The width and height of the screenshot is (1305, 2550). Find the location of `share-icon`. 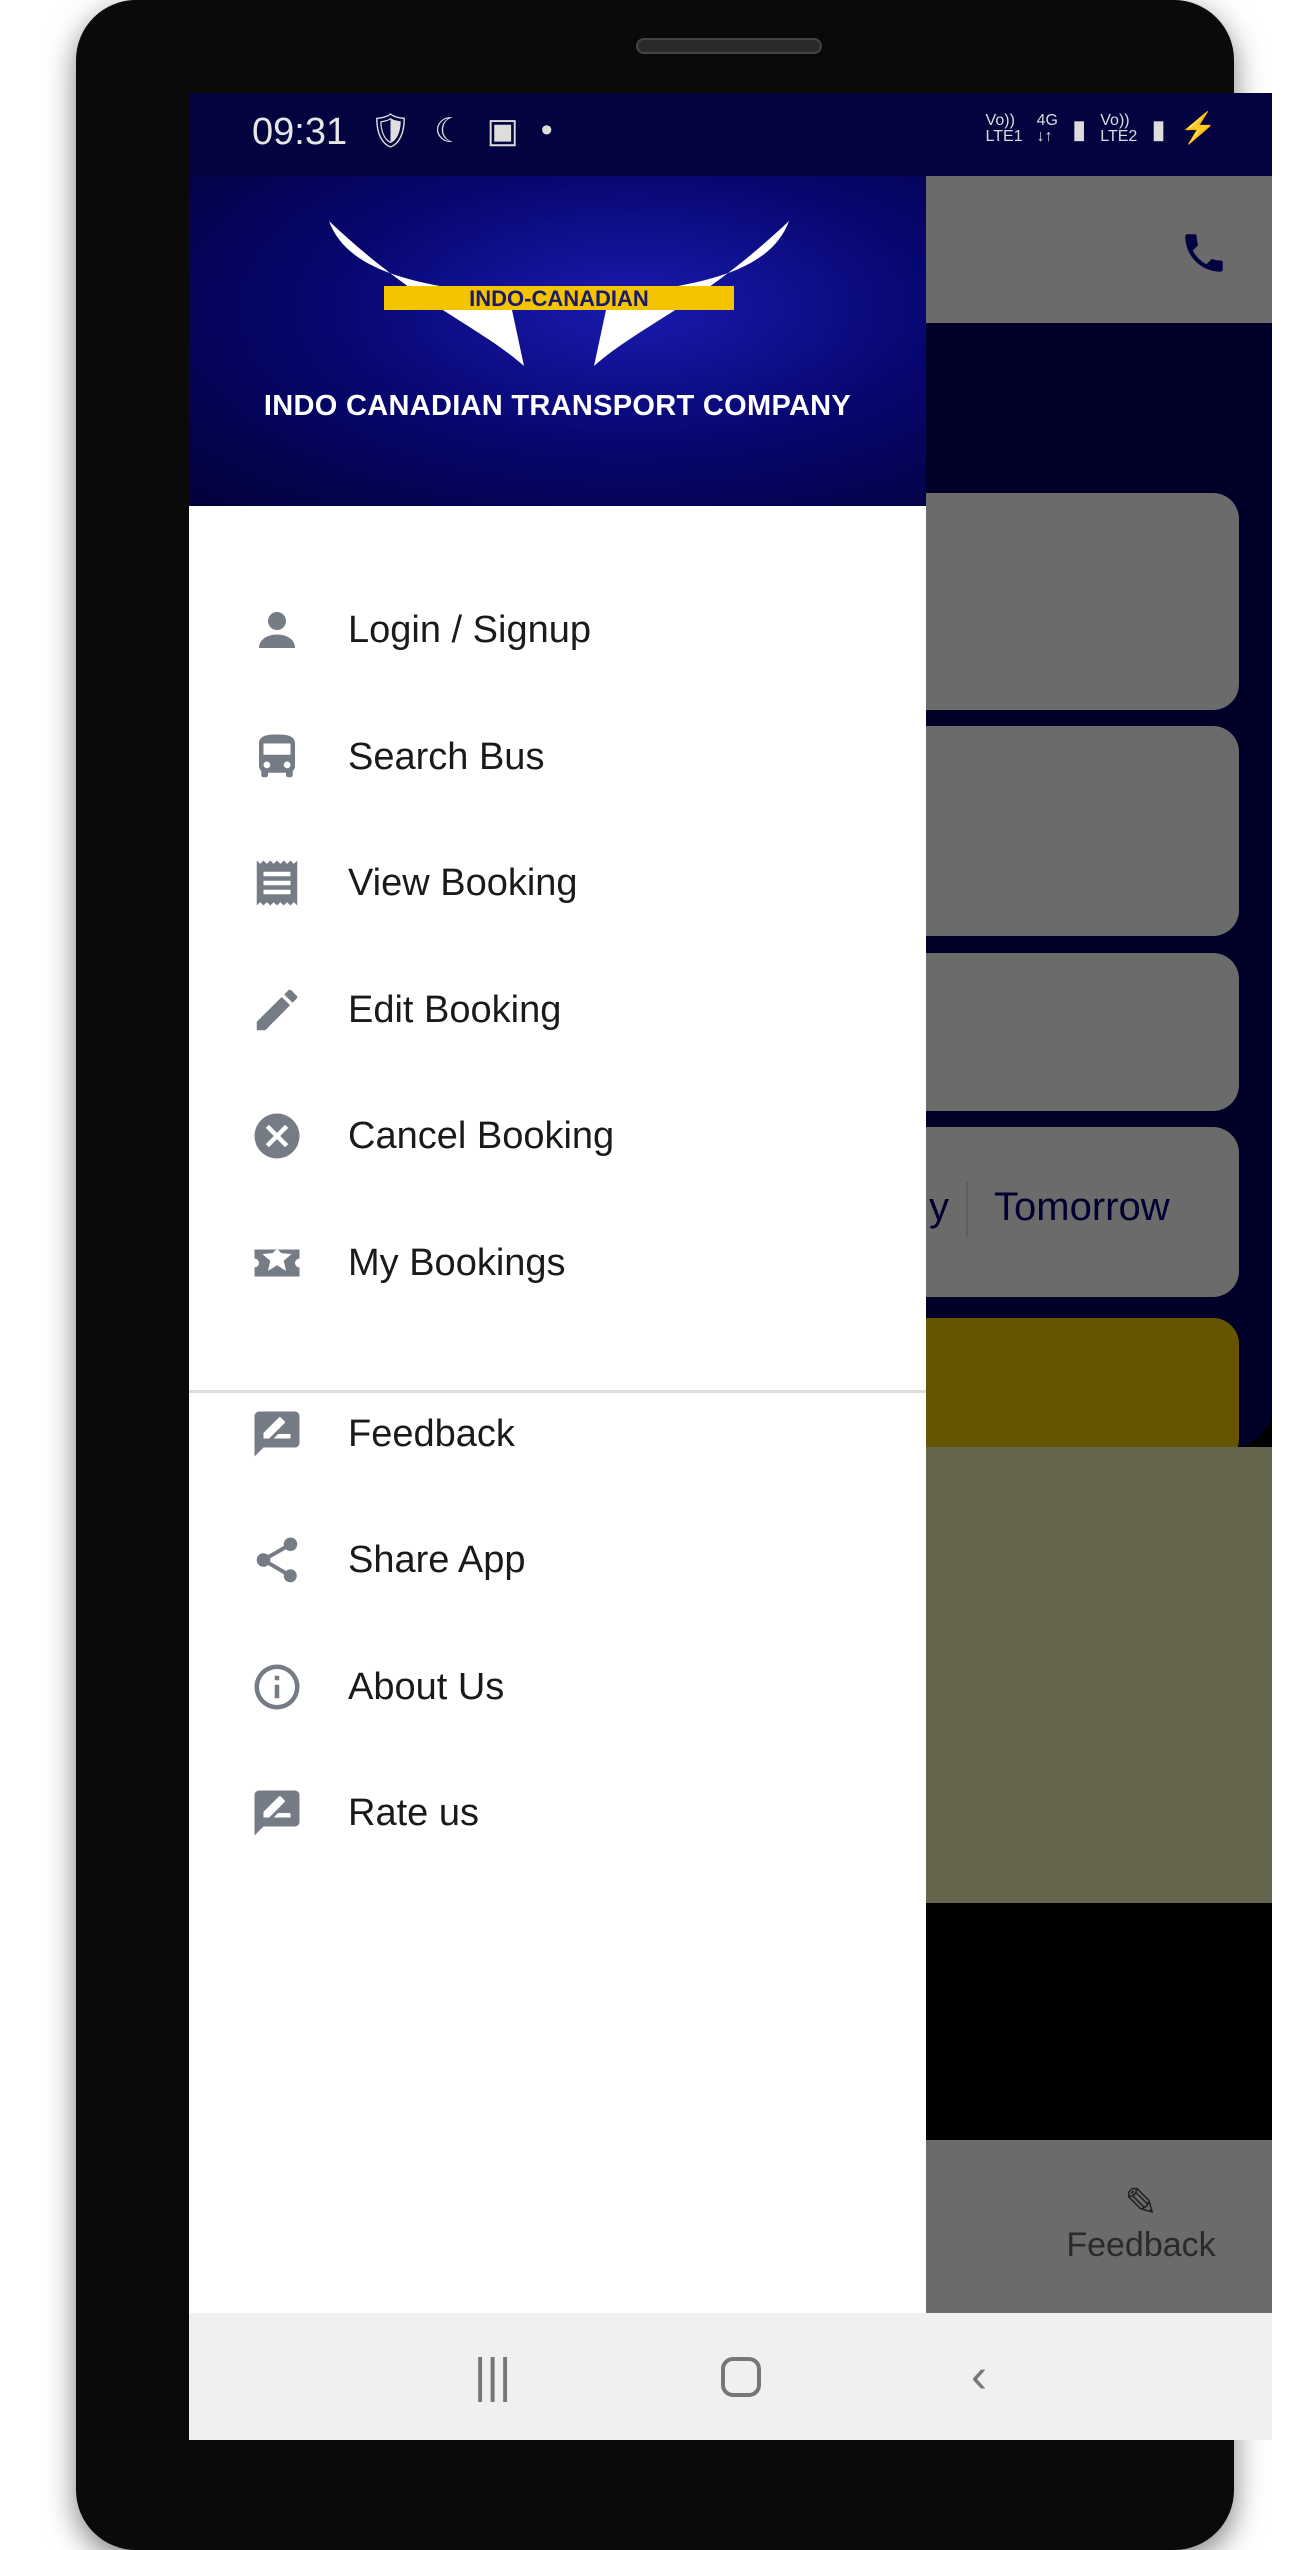

share-icon is located at coordinates (277, 1560).